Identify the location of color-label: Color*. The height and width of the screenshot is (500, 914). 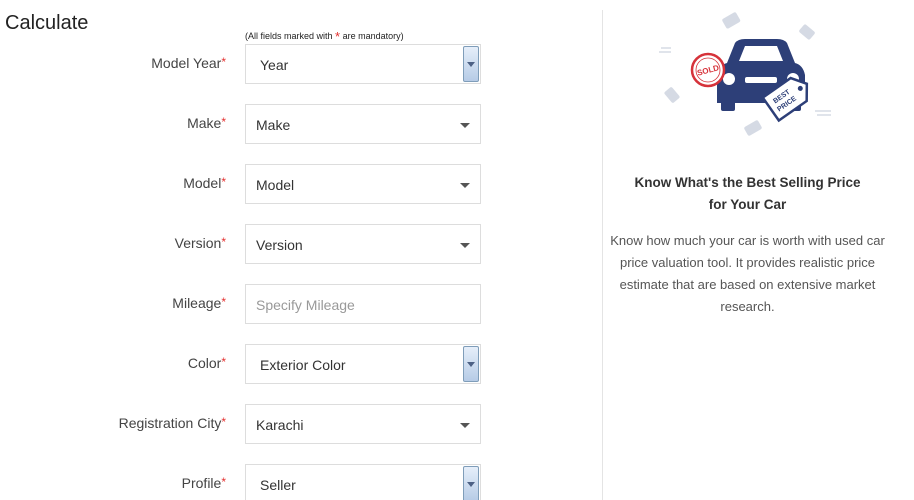
(206, 363).